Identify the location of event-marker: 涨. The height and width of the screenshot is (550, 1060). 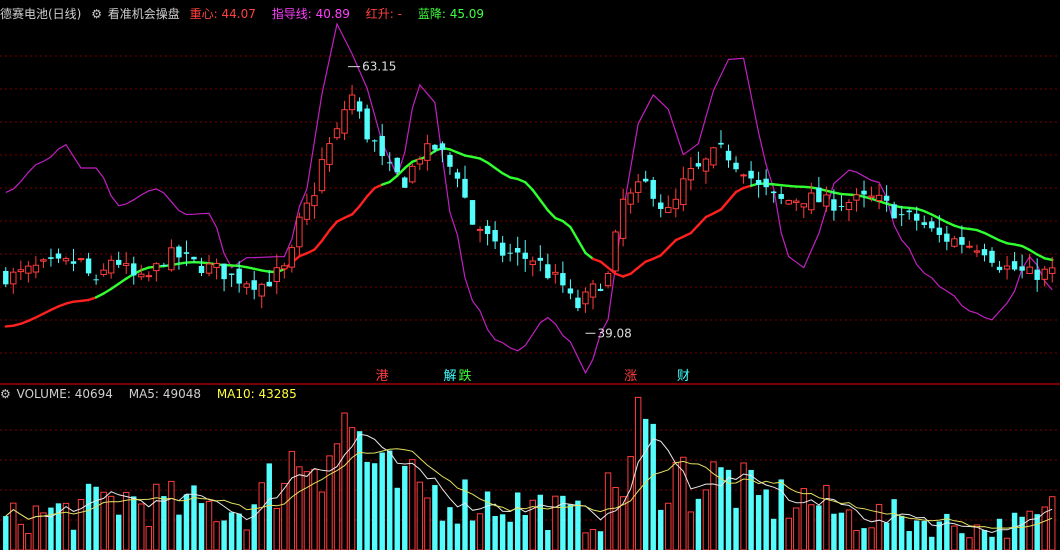
(630, 376).